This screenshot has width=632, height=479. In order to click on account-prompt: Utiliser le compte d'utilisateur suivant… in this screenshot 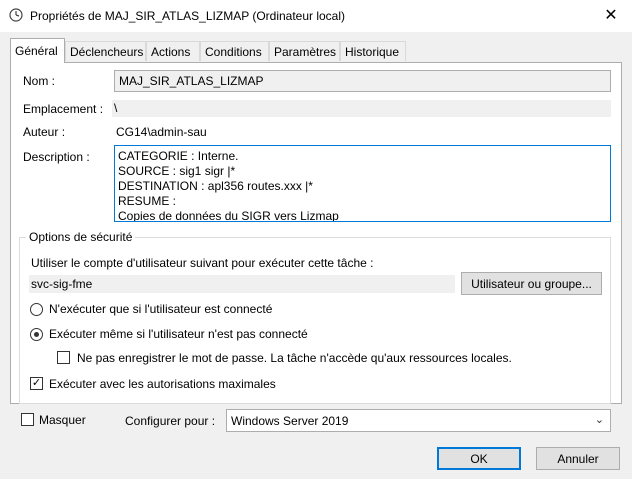, I will do `click(202, 263)`.